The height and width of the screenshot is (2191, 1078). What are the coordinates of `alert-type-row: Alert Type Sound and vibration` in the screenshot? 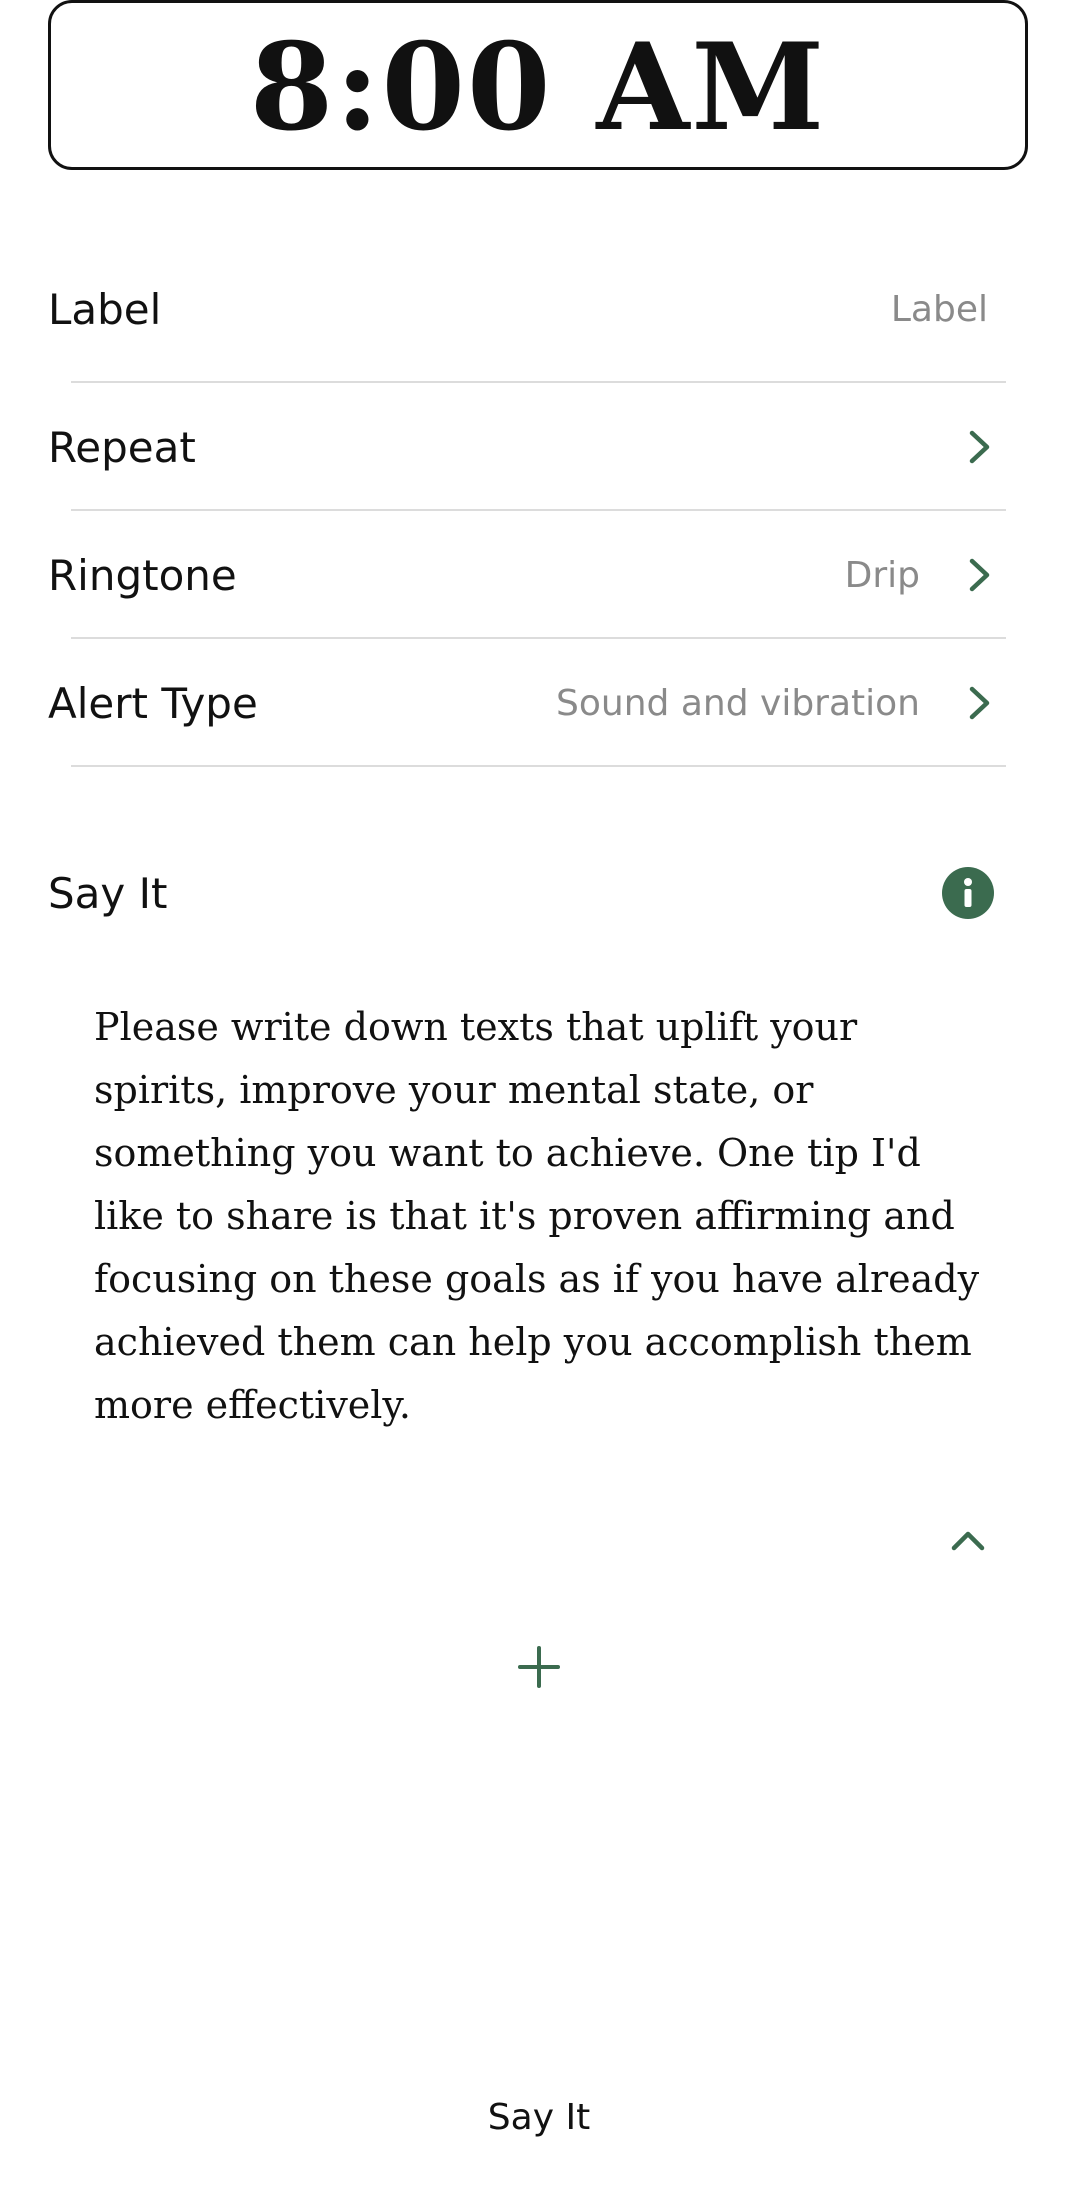 It's located at (524, 703).